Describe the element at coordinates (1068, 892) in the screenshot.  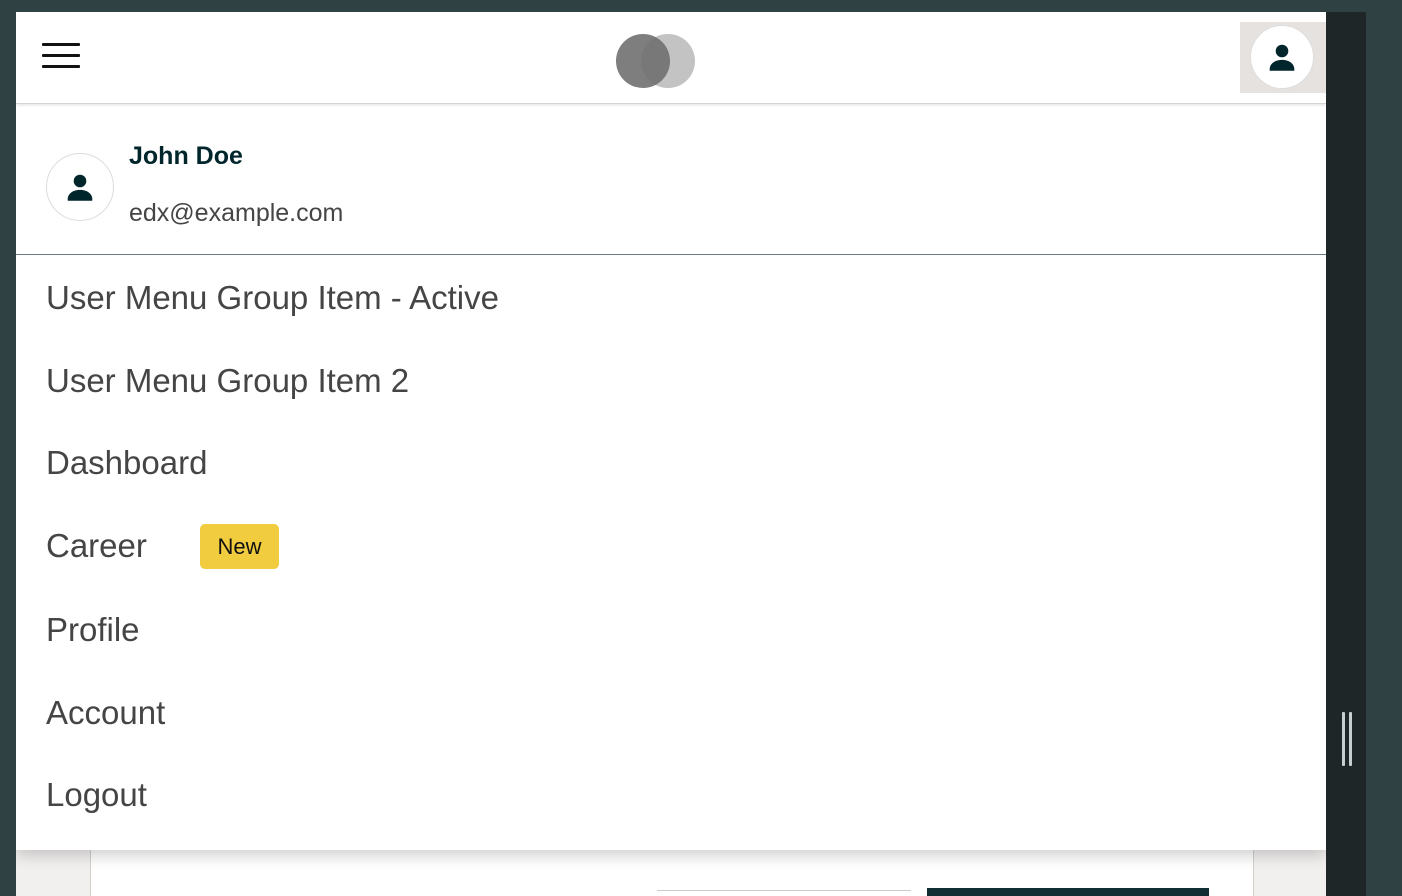
I see `background-primary-button` at that location.